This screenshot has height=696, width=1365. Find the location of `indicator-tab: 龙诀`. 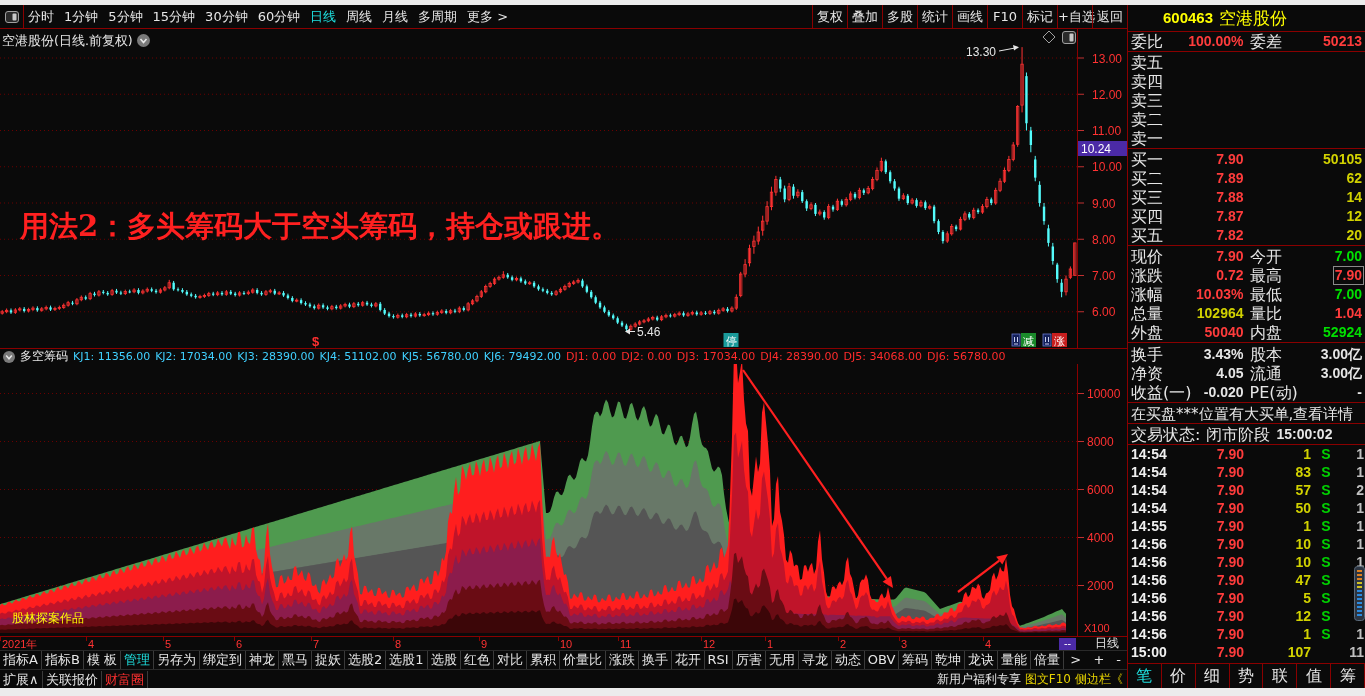

indicator-tab: 龙诀 is located at coordinates (982, 660).